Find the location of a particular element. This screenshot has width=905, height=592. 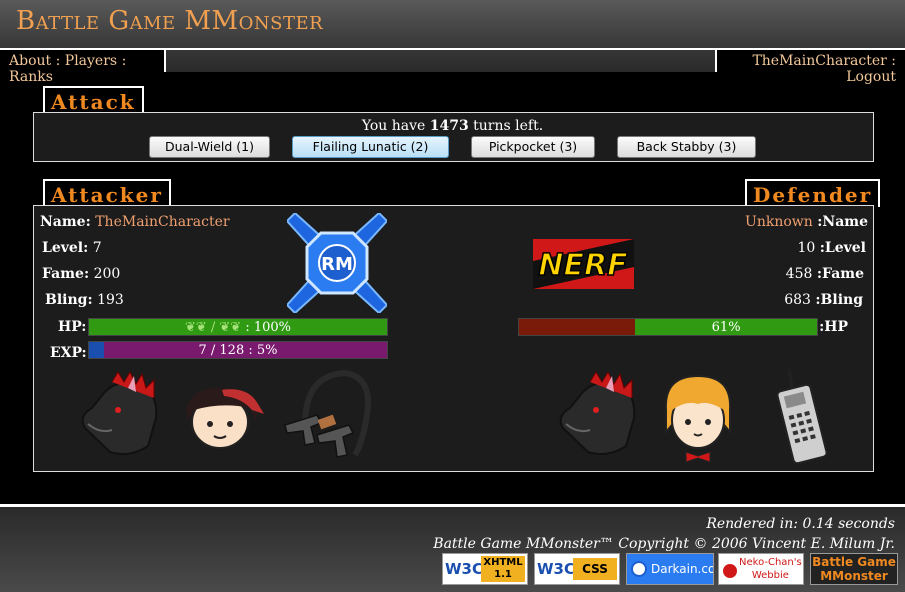

strawberry-icon is located at coordinates (730, 571).